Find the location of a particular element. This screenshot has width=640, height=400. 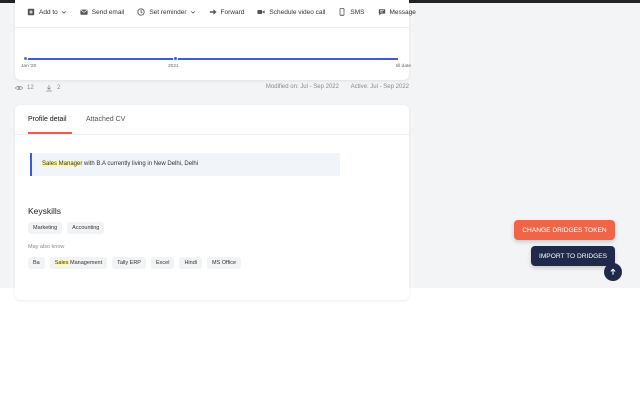

send-email-button: Send email is located at coordinates (102, 12).